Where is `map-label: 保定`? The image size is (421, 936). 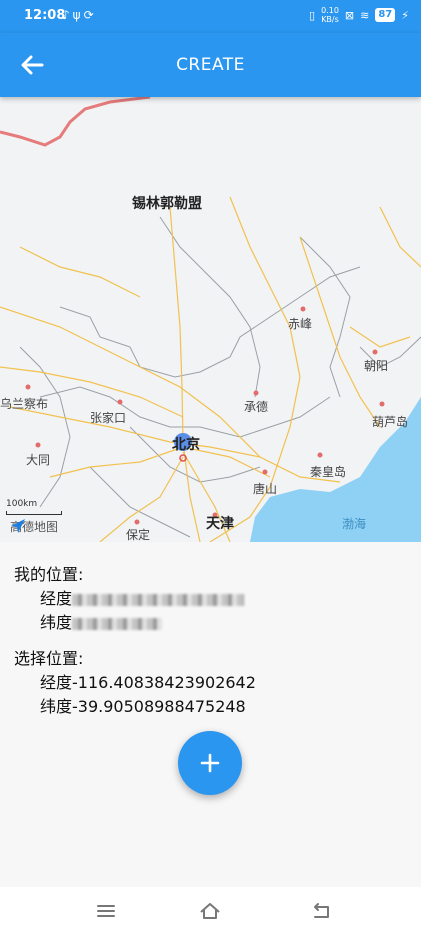
map-label: 保定 is located at coordinates (138, 535).